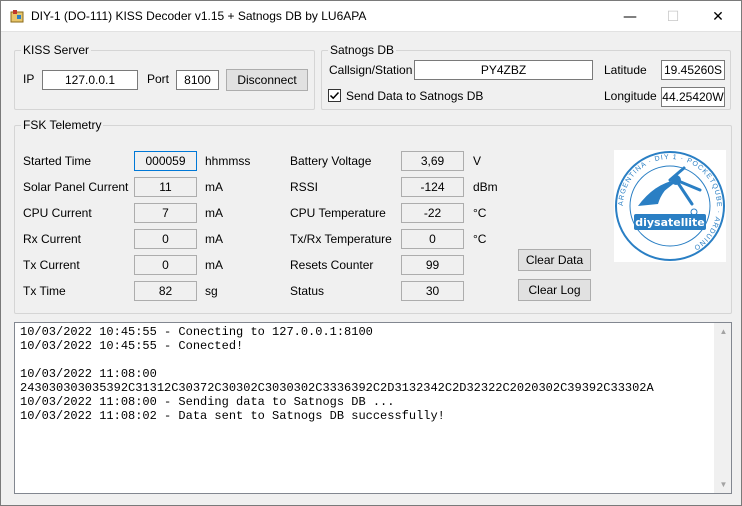 The height and width of the screenshot is (506, 742). What do you see at coordinates (503, 70) in the screenshot?
I see `callsign-input: PY4ZBZ` at bounding box center [503, 70].